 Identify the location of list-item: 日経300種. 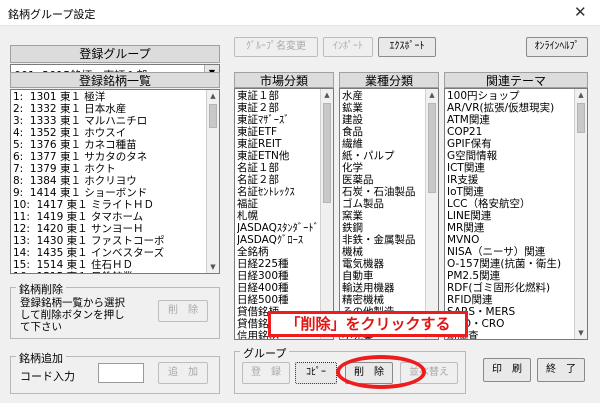
(278, 276).